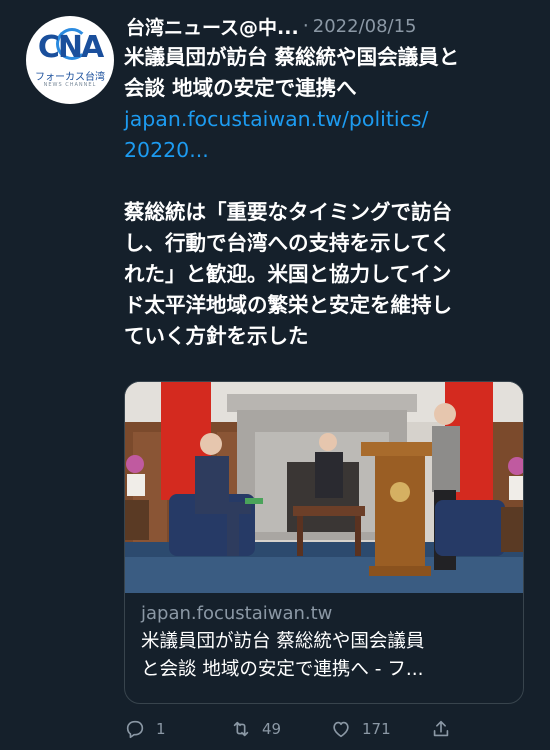 The width and height of the screenshot is (550, 750). What do you see at coordinates (70, 85) in the screenshot?
I see `avatar-logo-subtitle-en: NEWS CHANNEL` at bounding box center [70, 85].